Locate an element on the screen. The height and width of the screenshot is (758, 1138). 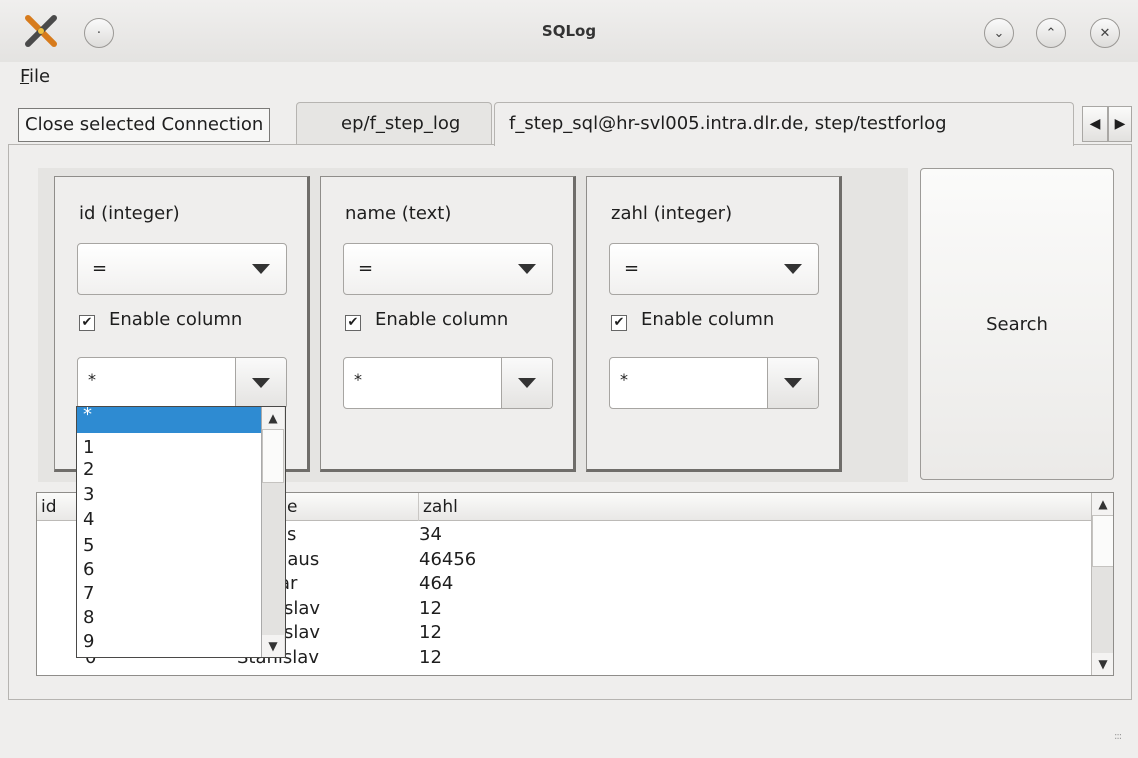
filter-title: name (text) is located at coordinates (398, 213).